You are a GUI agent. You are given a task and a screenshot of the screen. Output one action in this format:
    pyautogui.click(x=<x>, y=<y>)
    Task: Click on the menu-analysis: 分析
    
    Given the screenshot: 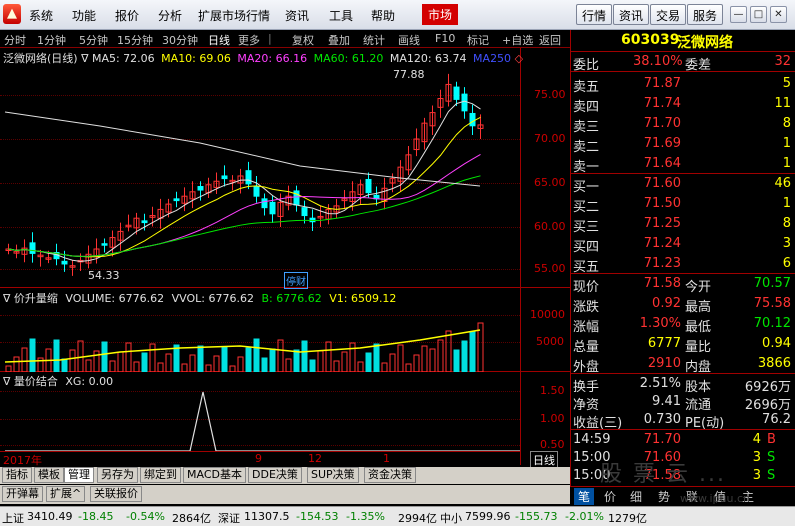 What is the action you would take?
    pyautogui.click(x=170, y=15)
    